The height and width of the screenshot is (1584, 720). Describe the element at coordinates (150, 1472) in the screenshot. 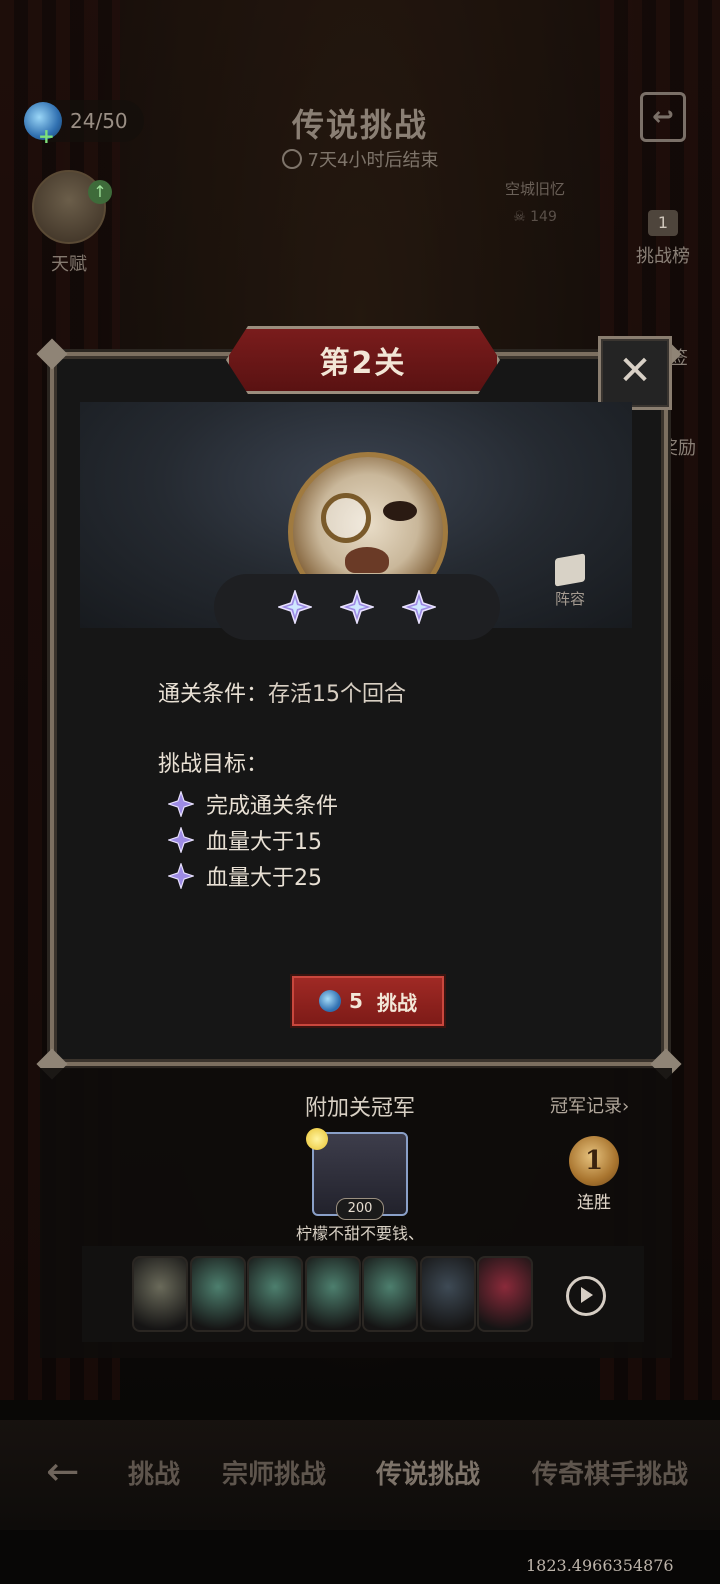

I see `tab-challenge: 挑战` at that location.